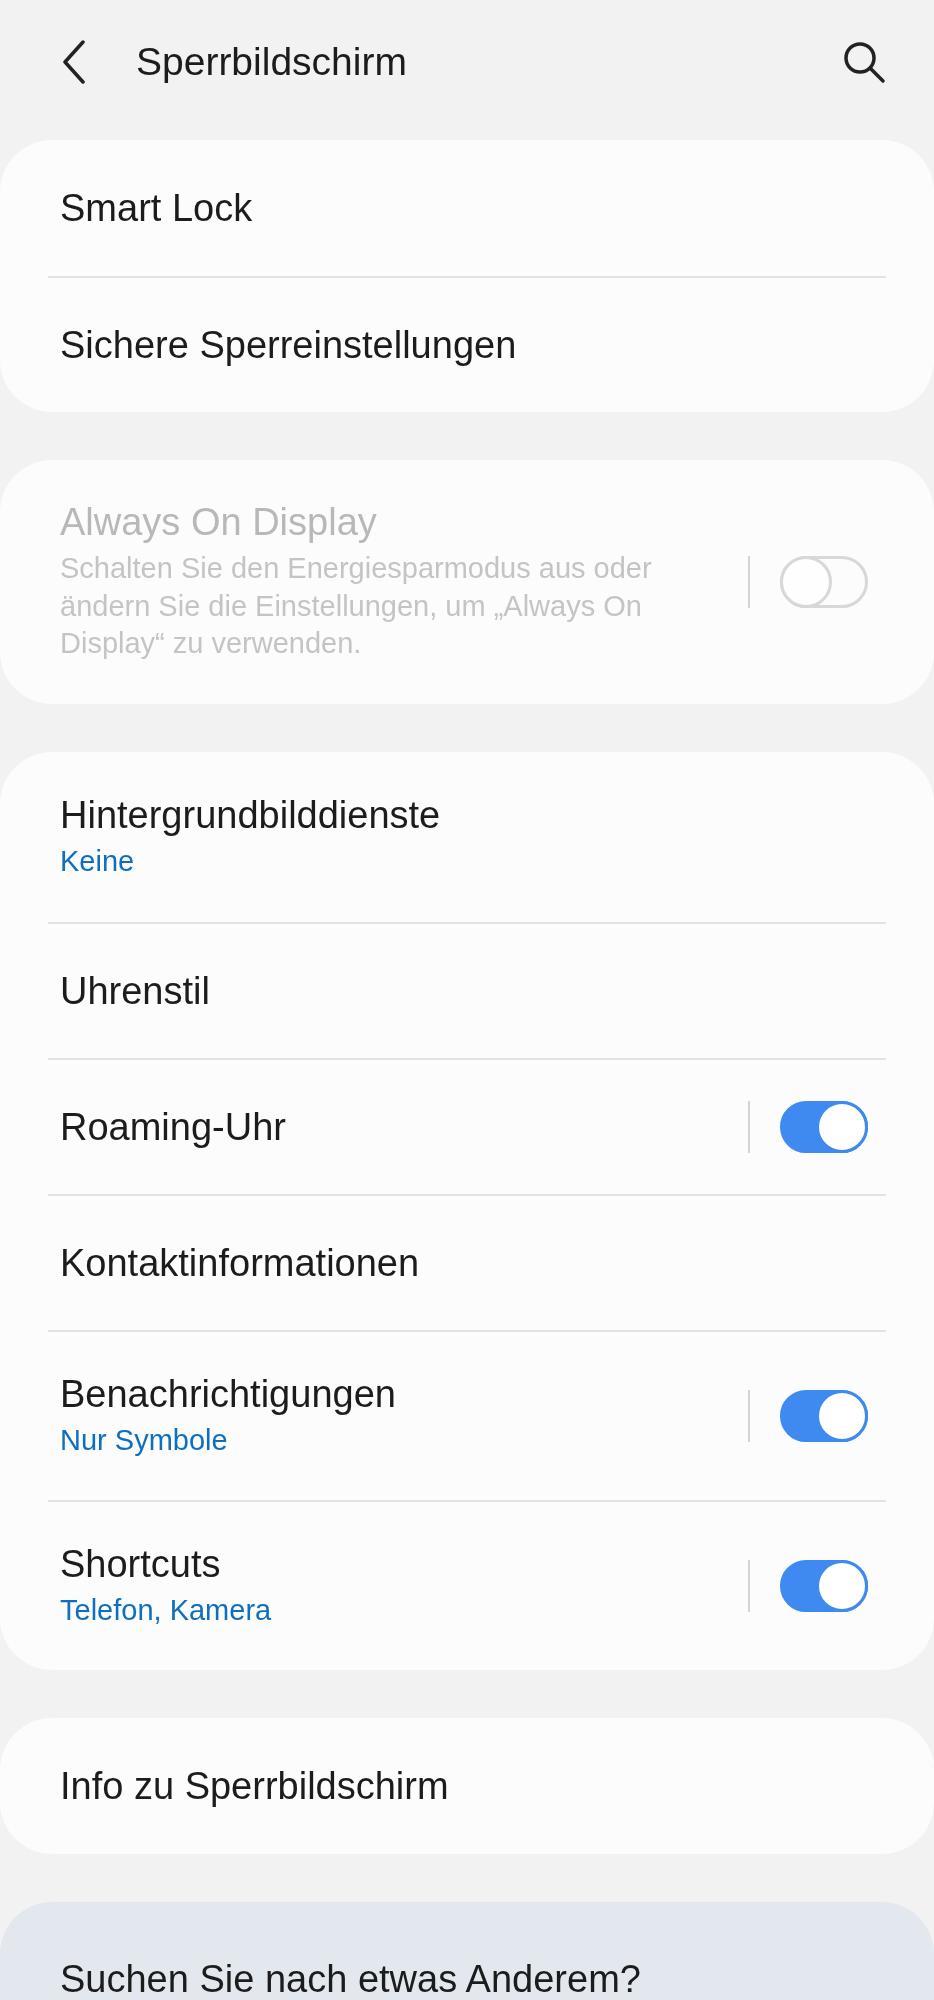 This screenshot has width=934, height=2000. Describe the element at coordinates (467, 1415) in the screenshot. I see `settings-item: Benachrichtigungen Nur Symbole` at that location.